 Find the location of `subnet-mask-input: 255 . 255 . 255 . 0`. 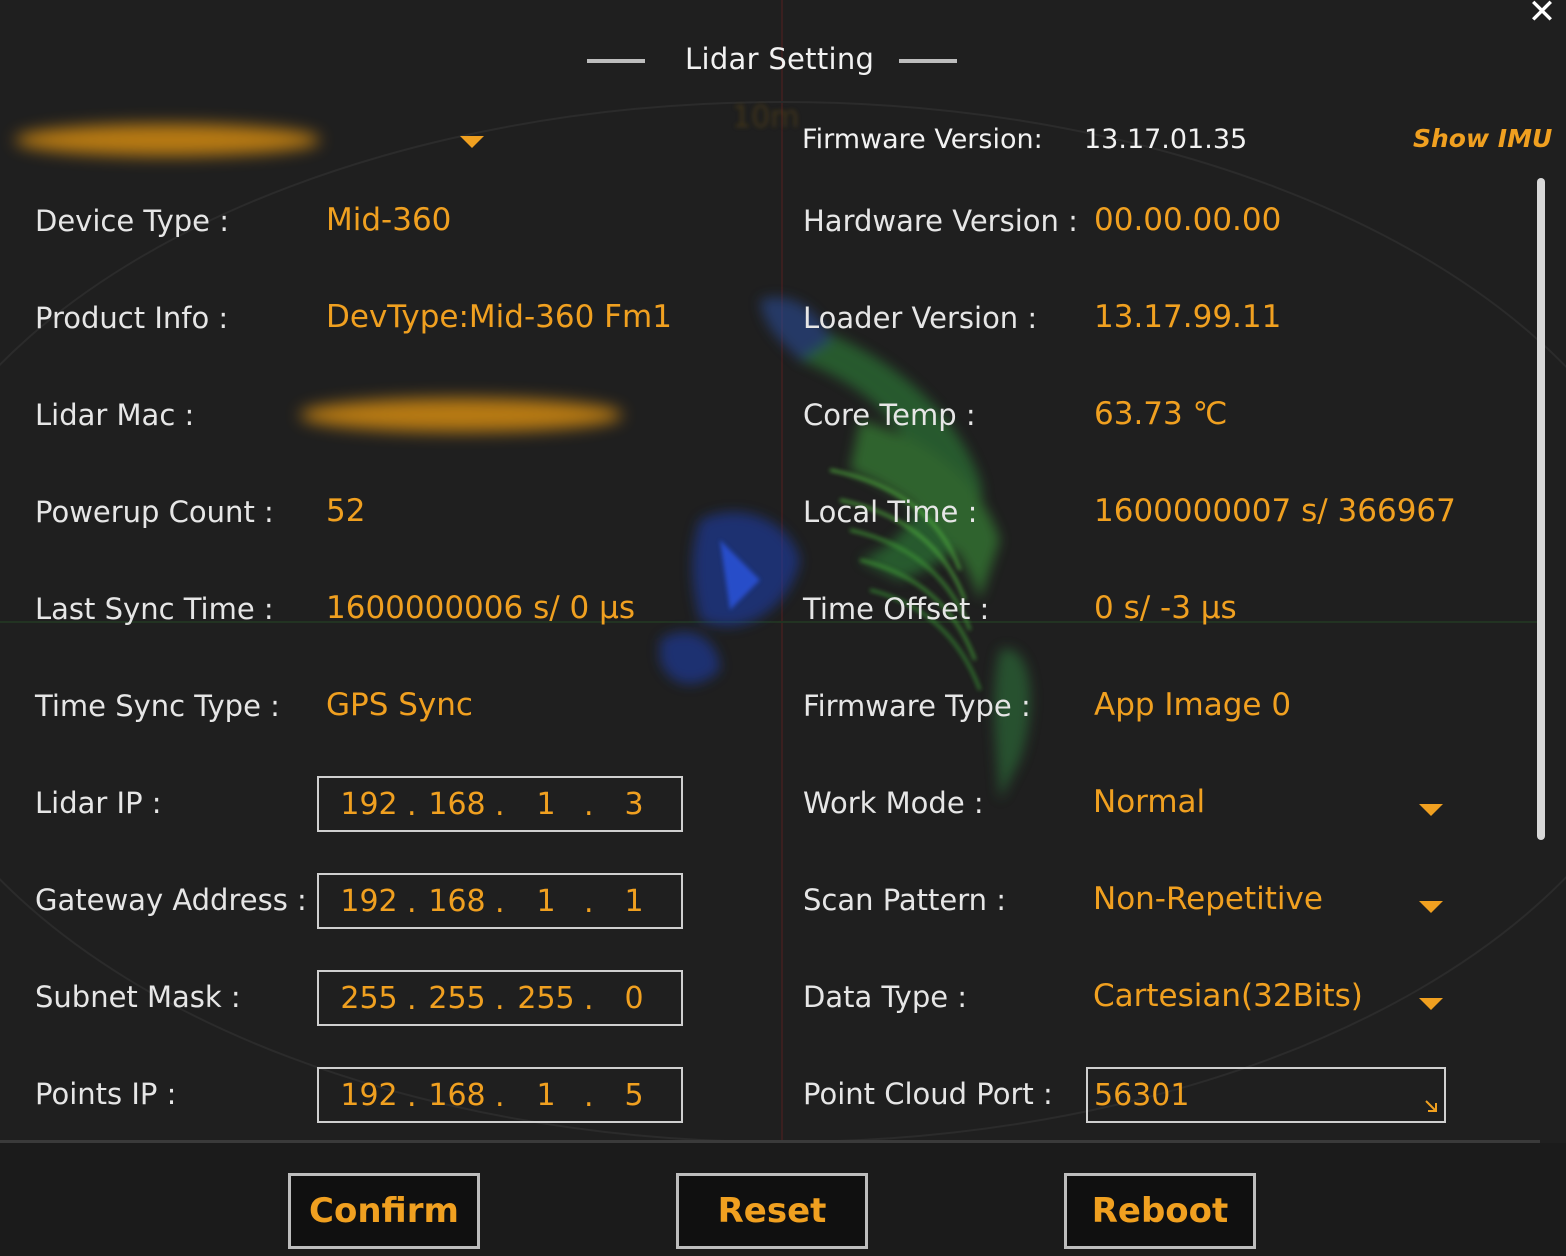

subnet-mask-input: 255 . 255 . 255 . 0 is located at coordinates (500, 998).